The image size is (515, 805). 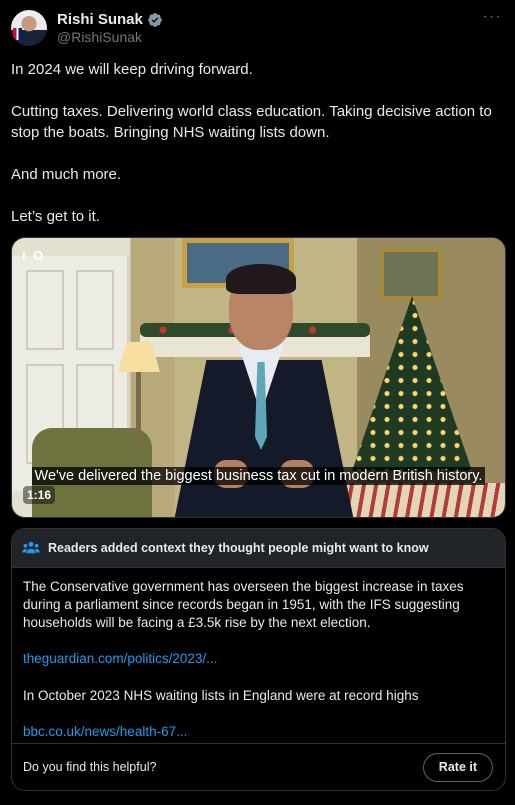 What do you see at coordinates (261, 279) in the screenshot?
I see `video-speaker-hair` at bounding box center [261, 279].